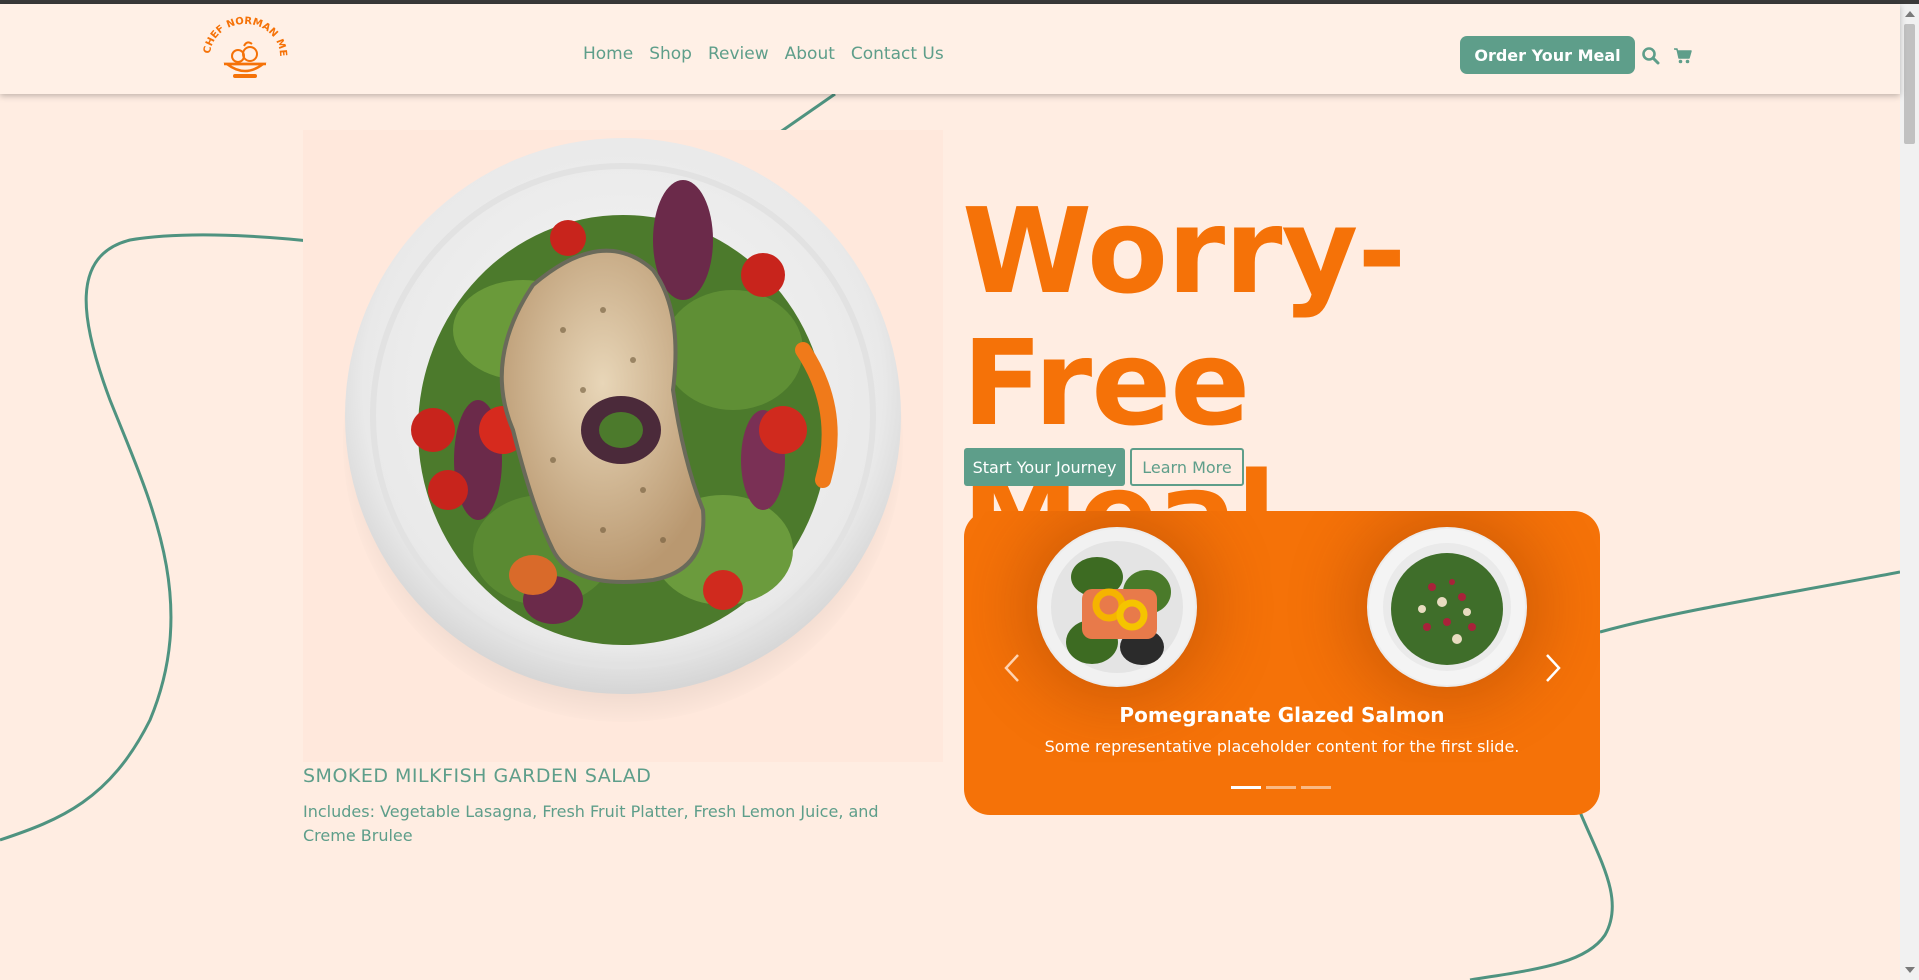  What do you see at coordinates (897, 54) in the screenshot?
I see `nav-contact: Contact Us` at bounding box center [897, 54].